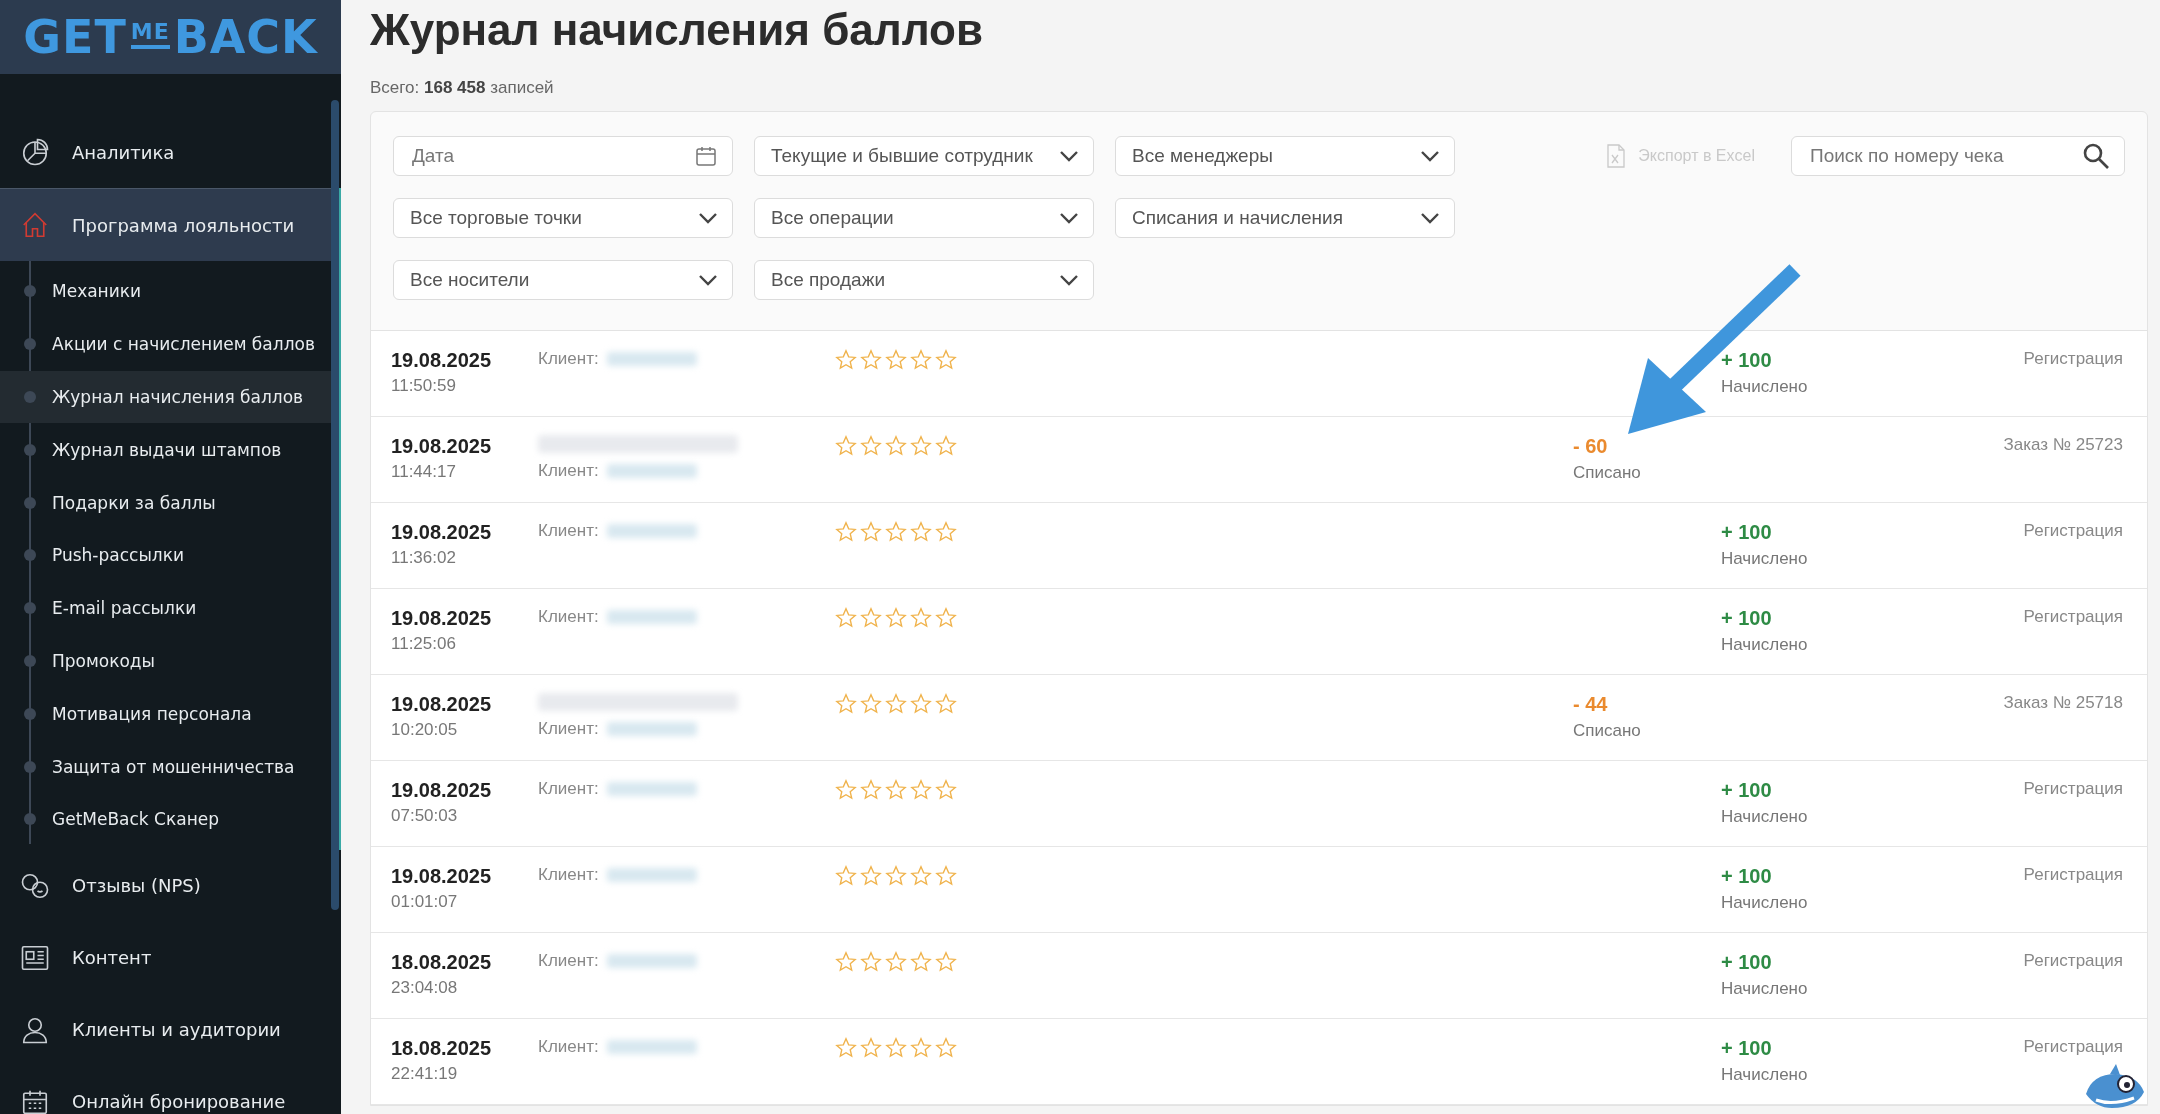 Image resolution: width=2160 pixels, height=1114 pixels. I want to click on record-time: 11:50:59, so click(424, 386).